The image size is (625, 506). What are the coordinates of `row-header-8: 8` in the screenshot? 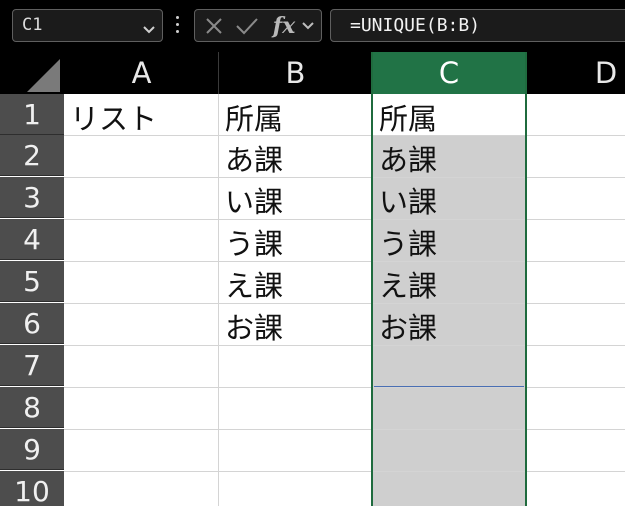 It's located at (32, 407).